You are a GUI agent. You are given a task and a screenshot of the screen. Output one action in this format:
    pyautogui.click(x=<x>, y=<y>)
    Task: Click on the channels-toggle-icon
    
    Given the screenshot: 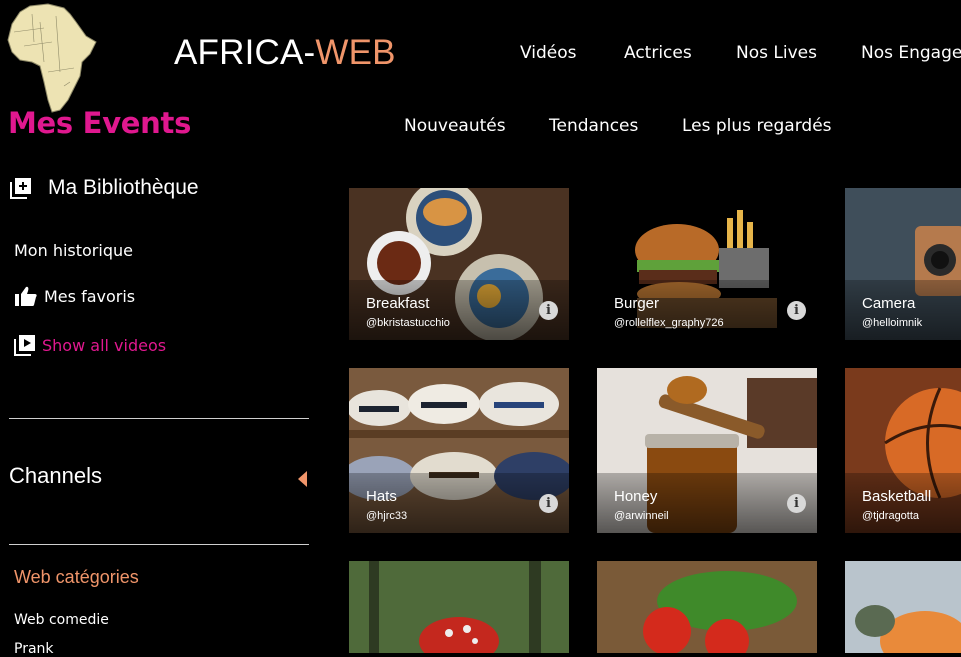 What is the action you would take?
    pyautogui.click(x=302, y=479)
    